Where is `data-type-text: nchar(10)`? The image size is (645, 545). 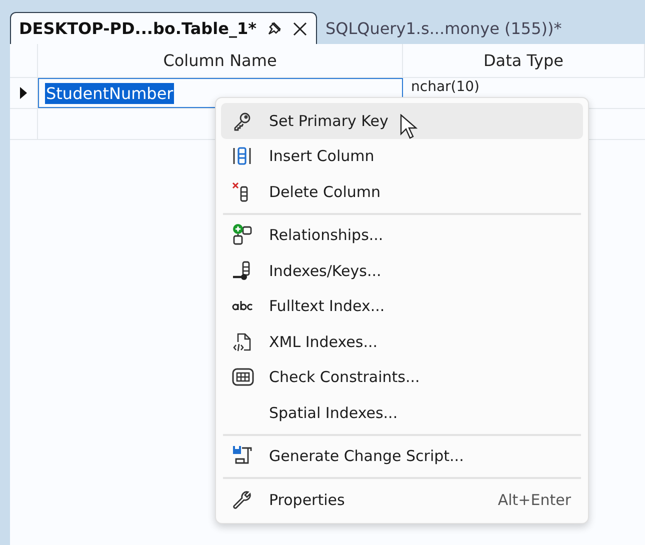
data-type-text: nchar(10) is located at coordinates (445, 87).